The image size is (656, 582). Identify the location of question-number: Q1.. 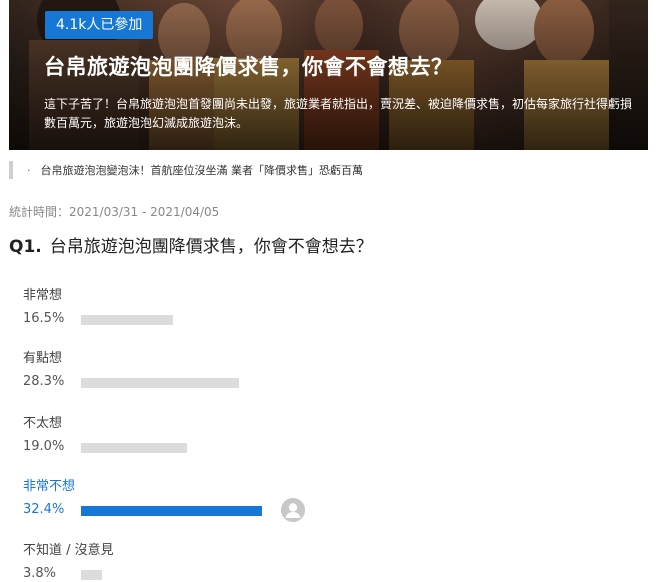
(25, 247).